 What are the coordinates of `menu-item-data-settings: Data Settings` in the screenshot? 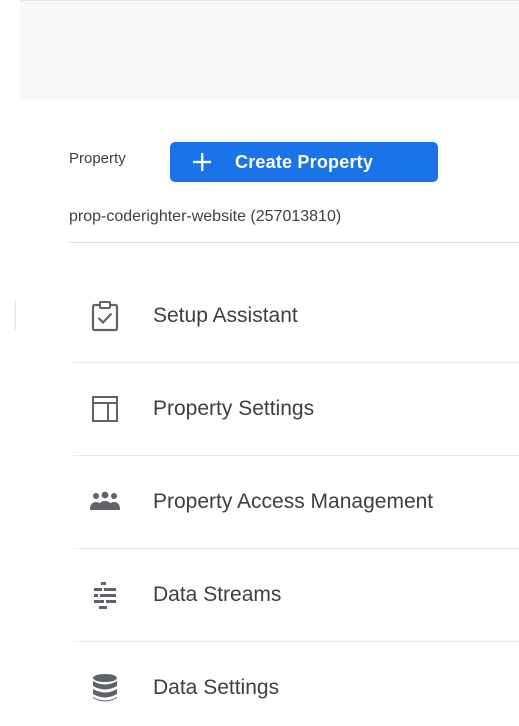 It's located at (296, 684).